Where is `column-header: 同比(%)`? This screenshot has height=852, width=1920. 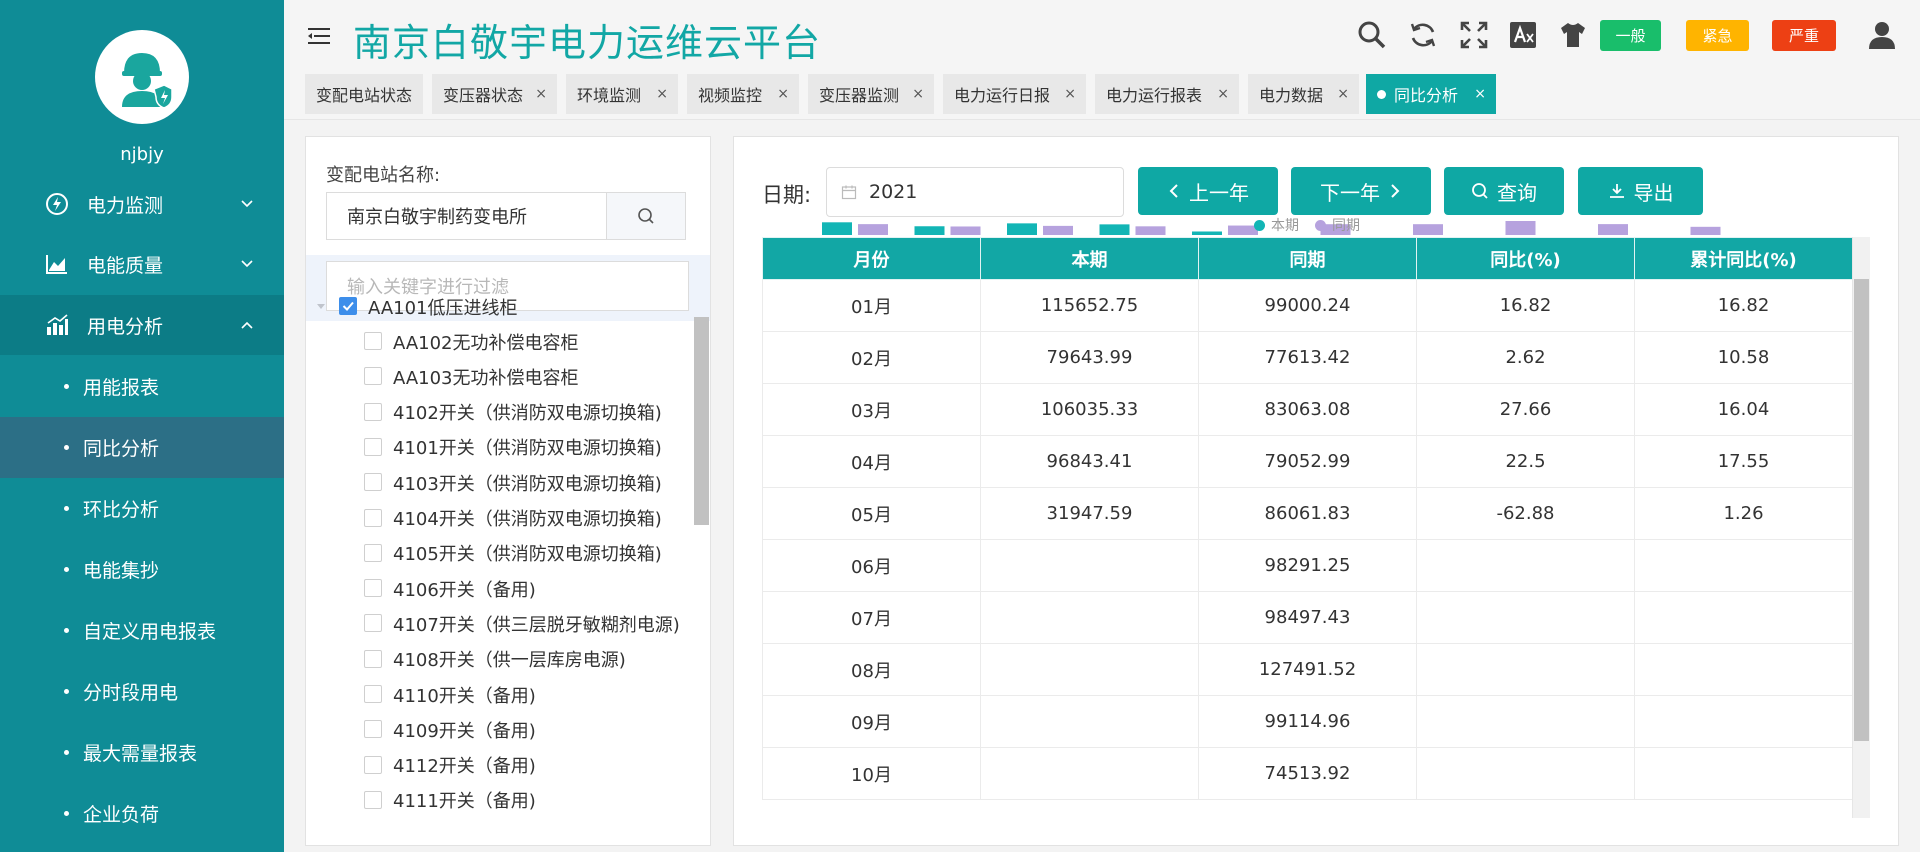
column-header: 同比(%) is located at coordinates (1525, 258).